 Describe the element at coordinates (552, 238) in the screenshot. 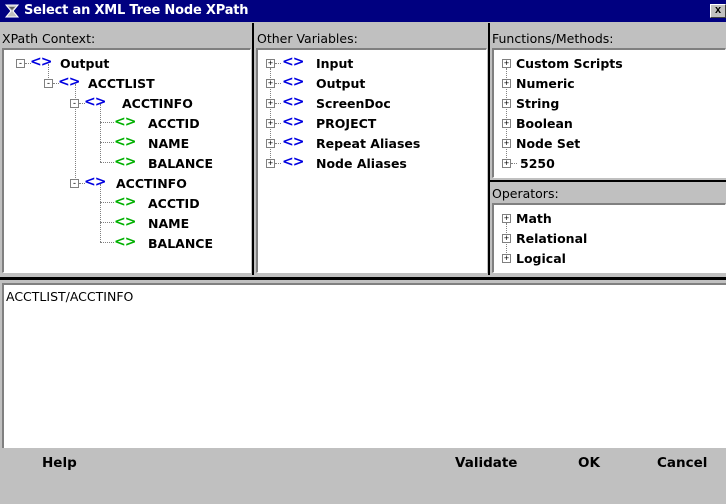

I see `tree-node-label: Relational` at that location.